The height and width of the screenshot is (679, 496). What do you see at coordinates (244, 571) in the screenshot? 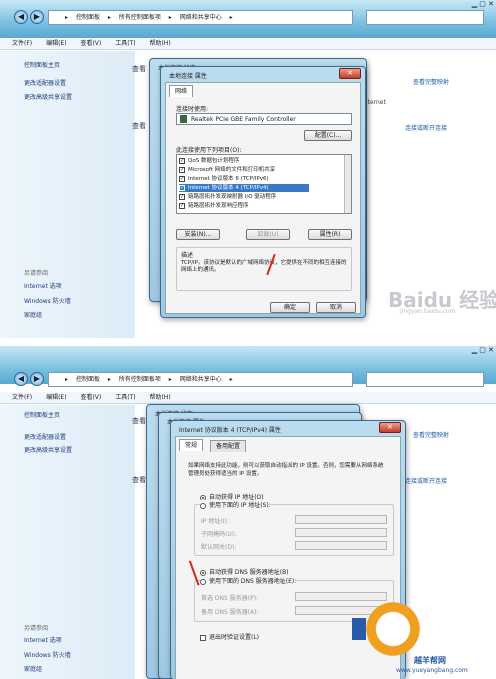
I see `auto-dns-radio: 自动获得 DNS 服务器地址(B)` at bounding box center [244, 571].